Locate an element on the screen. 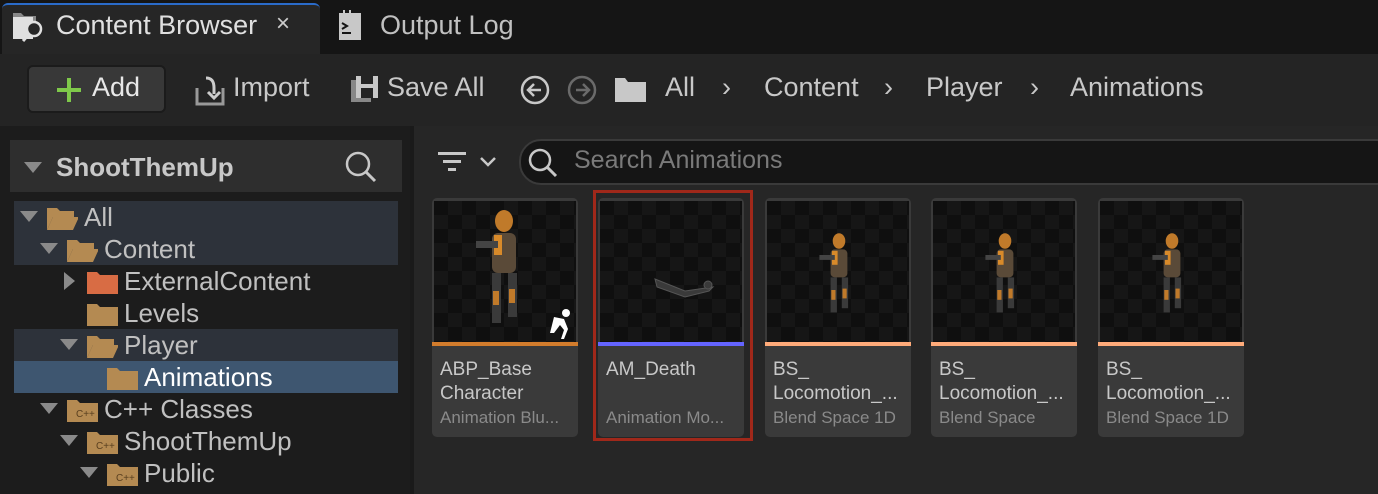 Image resolution: width=1378 pixels, height=494 pixels. tree-item: Levels is located at coordinates (206, 313).